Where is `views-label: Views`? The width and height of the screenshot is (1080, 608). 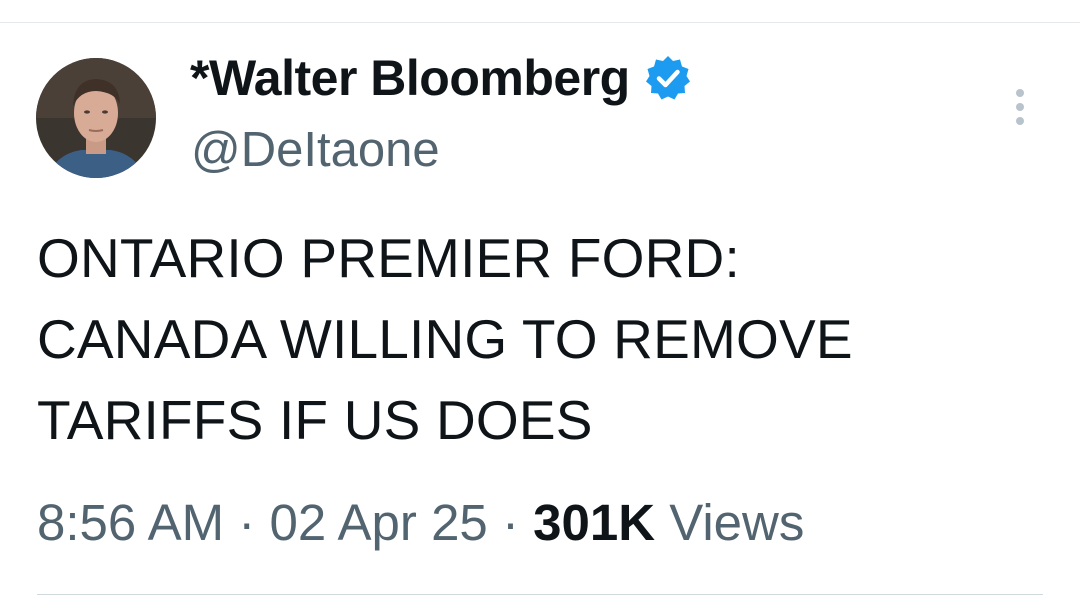
views-label: Views is located at coordinates (737, 522).